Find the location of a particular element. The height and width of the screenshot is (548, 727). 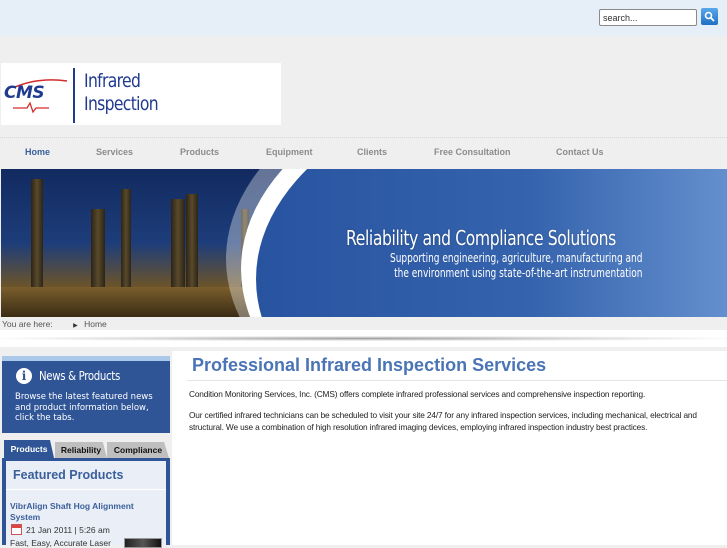

tab-products: Products is located at coordinates (29, 449).